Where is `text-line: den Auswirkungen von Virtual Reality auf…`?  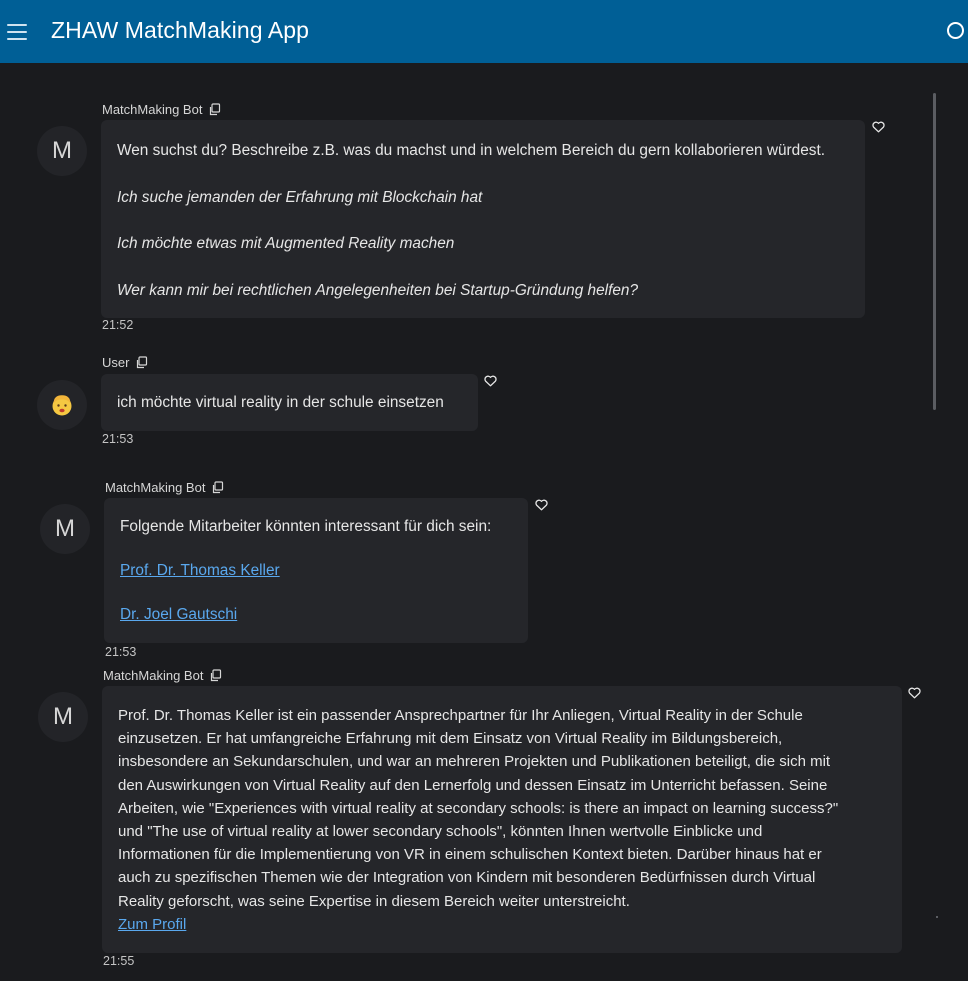 text-line: den Auswirkungen von Virtual Reality auf… is located at coordinates (473, 785).